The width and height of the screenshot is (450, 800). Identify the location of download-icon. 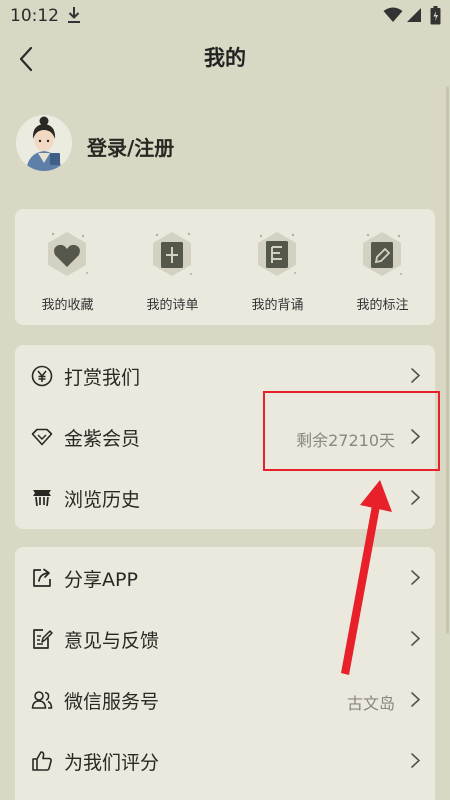
(74, 15).